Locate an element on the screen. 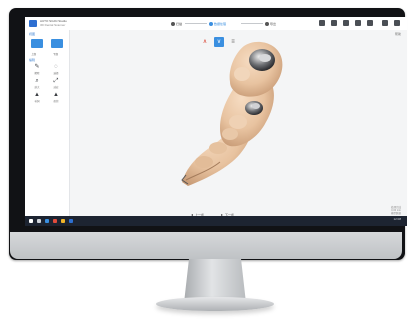 This screenshot has width=412, height=322. zoom-icon: ⌕ is located at coordinates (37, 81).